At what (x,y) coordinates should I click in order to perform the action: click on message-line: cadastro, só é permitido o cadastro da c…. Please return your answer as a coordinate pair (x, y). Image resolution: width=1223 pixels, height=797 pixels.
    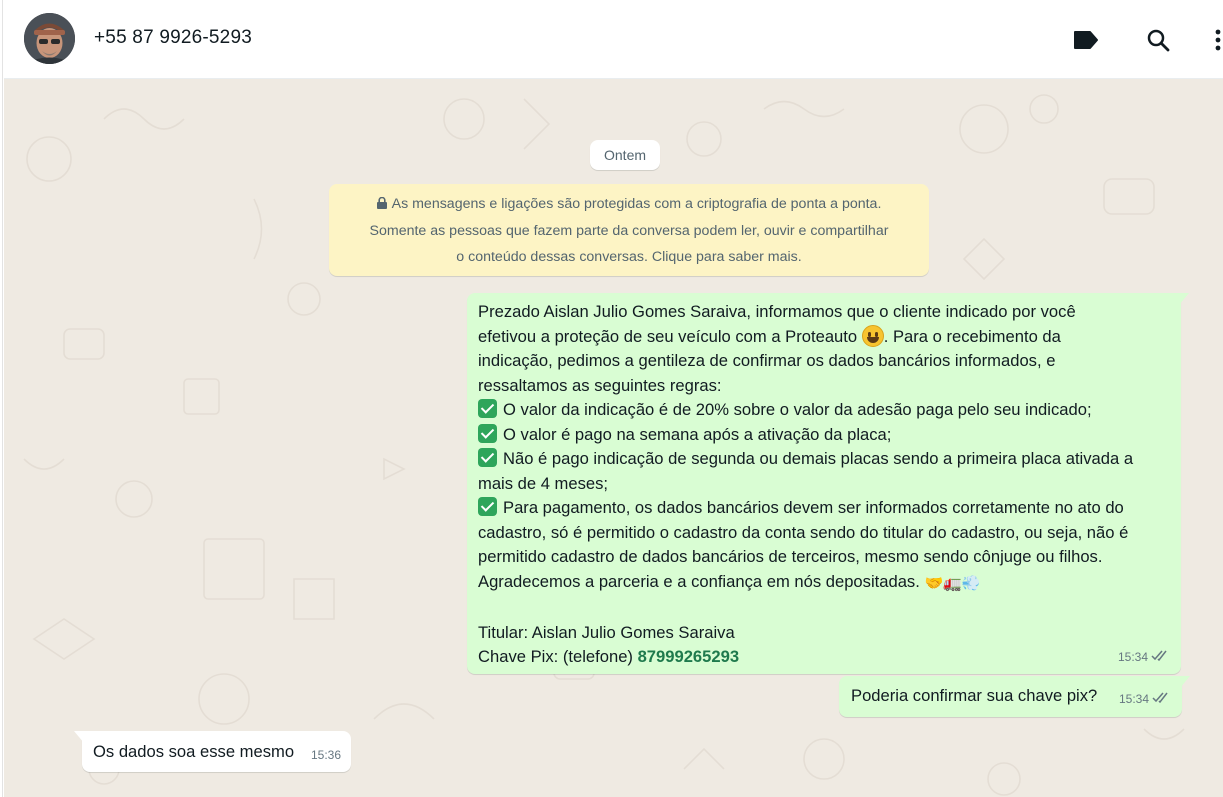
    Looking at the image, I should click on (803, 532).